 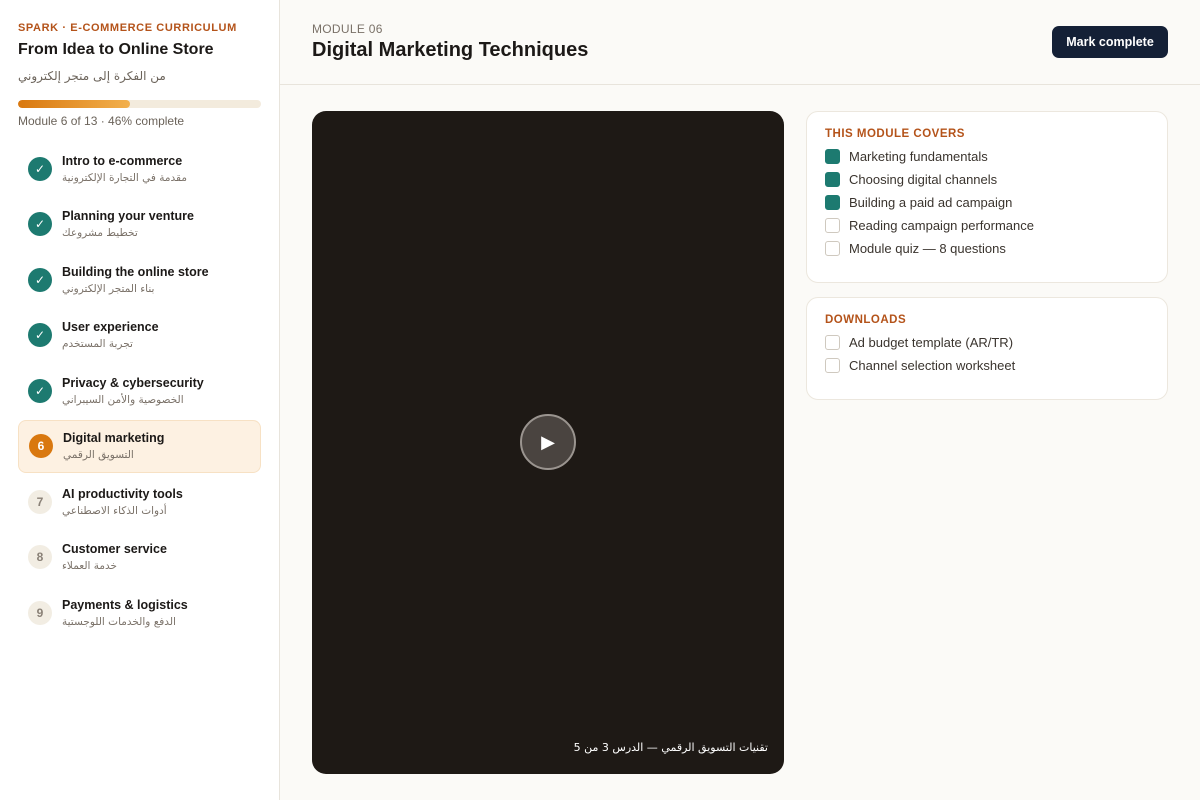 I want to click on module-title: Digital marketing, so click(x=114, y=438).